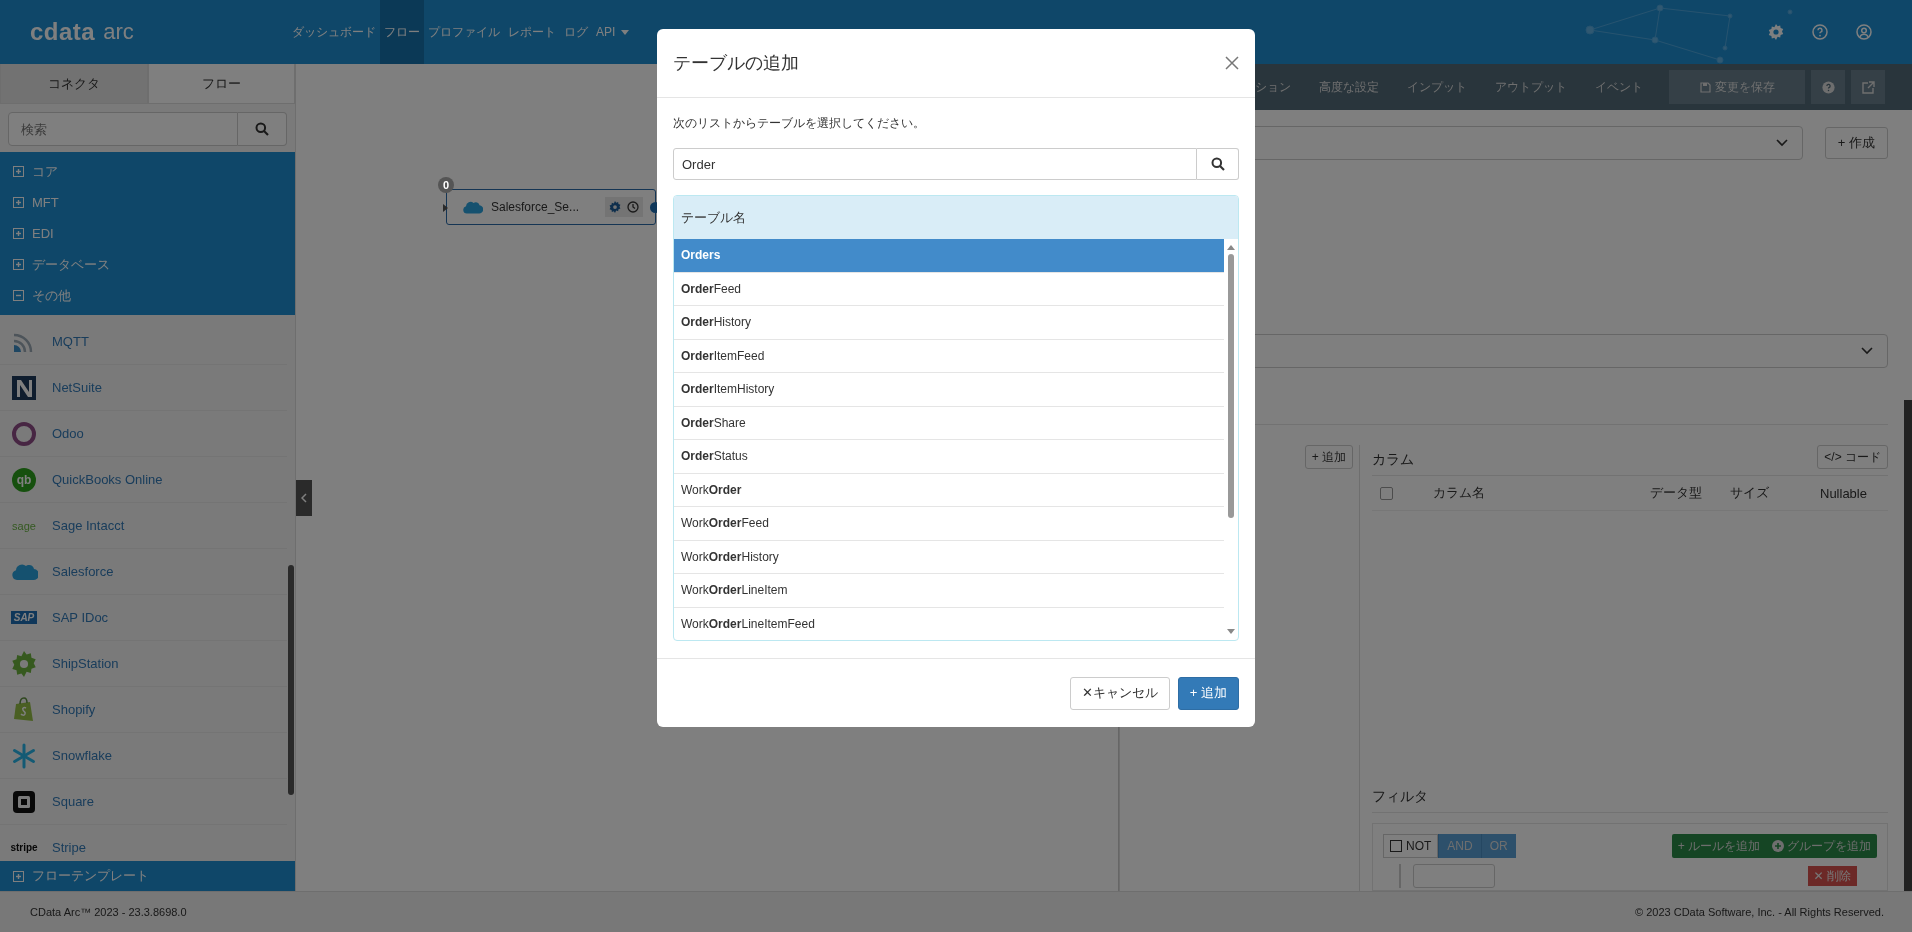 This screenshot has width=1912, height=932. I want to click on cancel-button: ✕キャンセル, so click(1119, 693).